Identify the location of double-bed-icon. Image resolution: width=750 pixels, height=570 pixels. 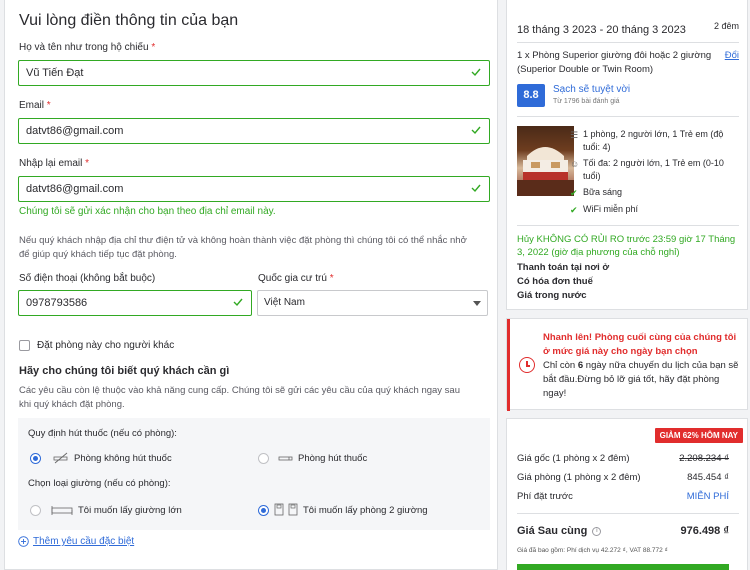
(62, 510).